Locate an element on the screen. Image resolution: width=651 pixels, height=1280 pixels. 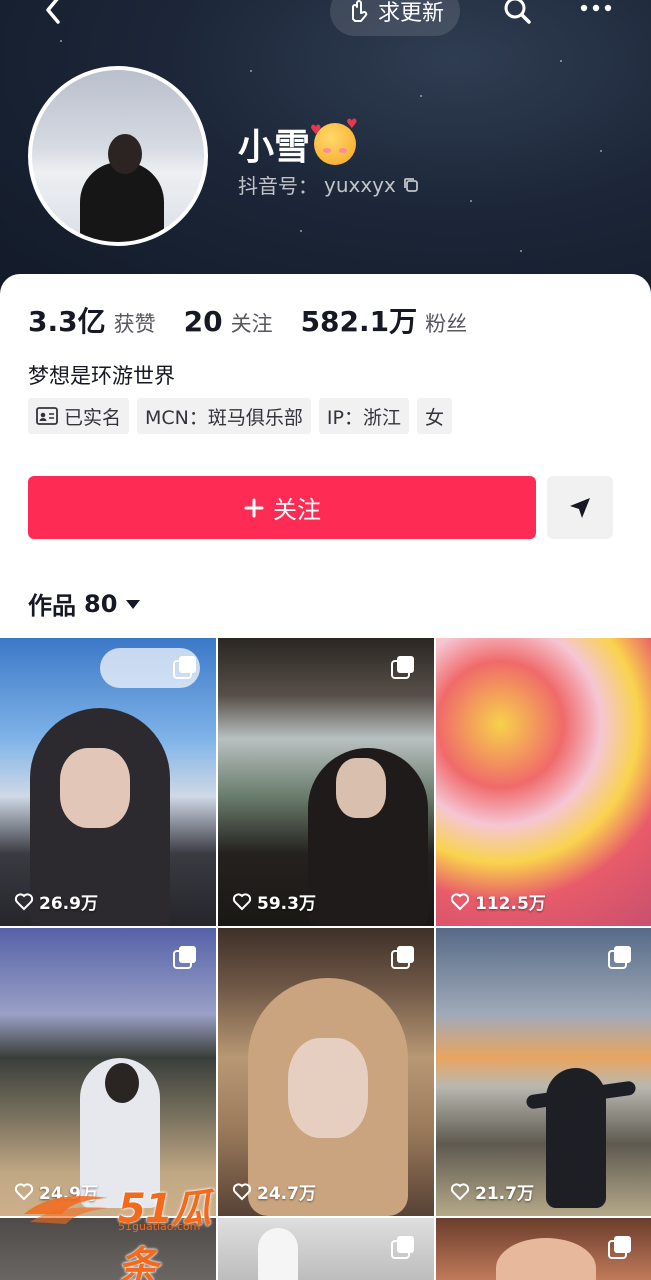
stat-value: 582.1万 is located at coordinates (359, 321).